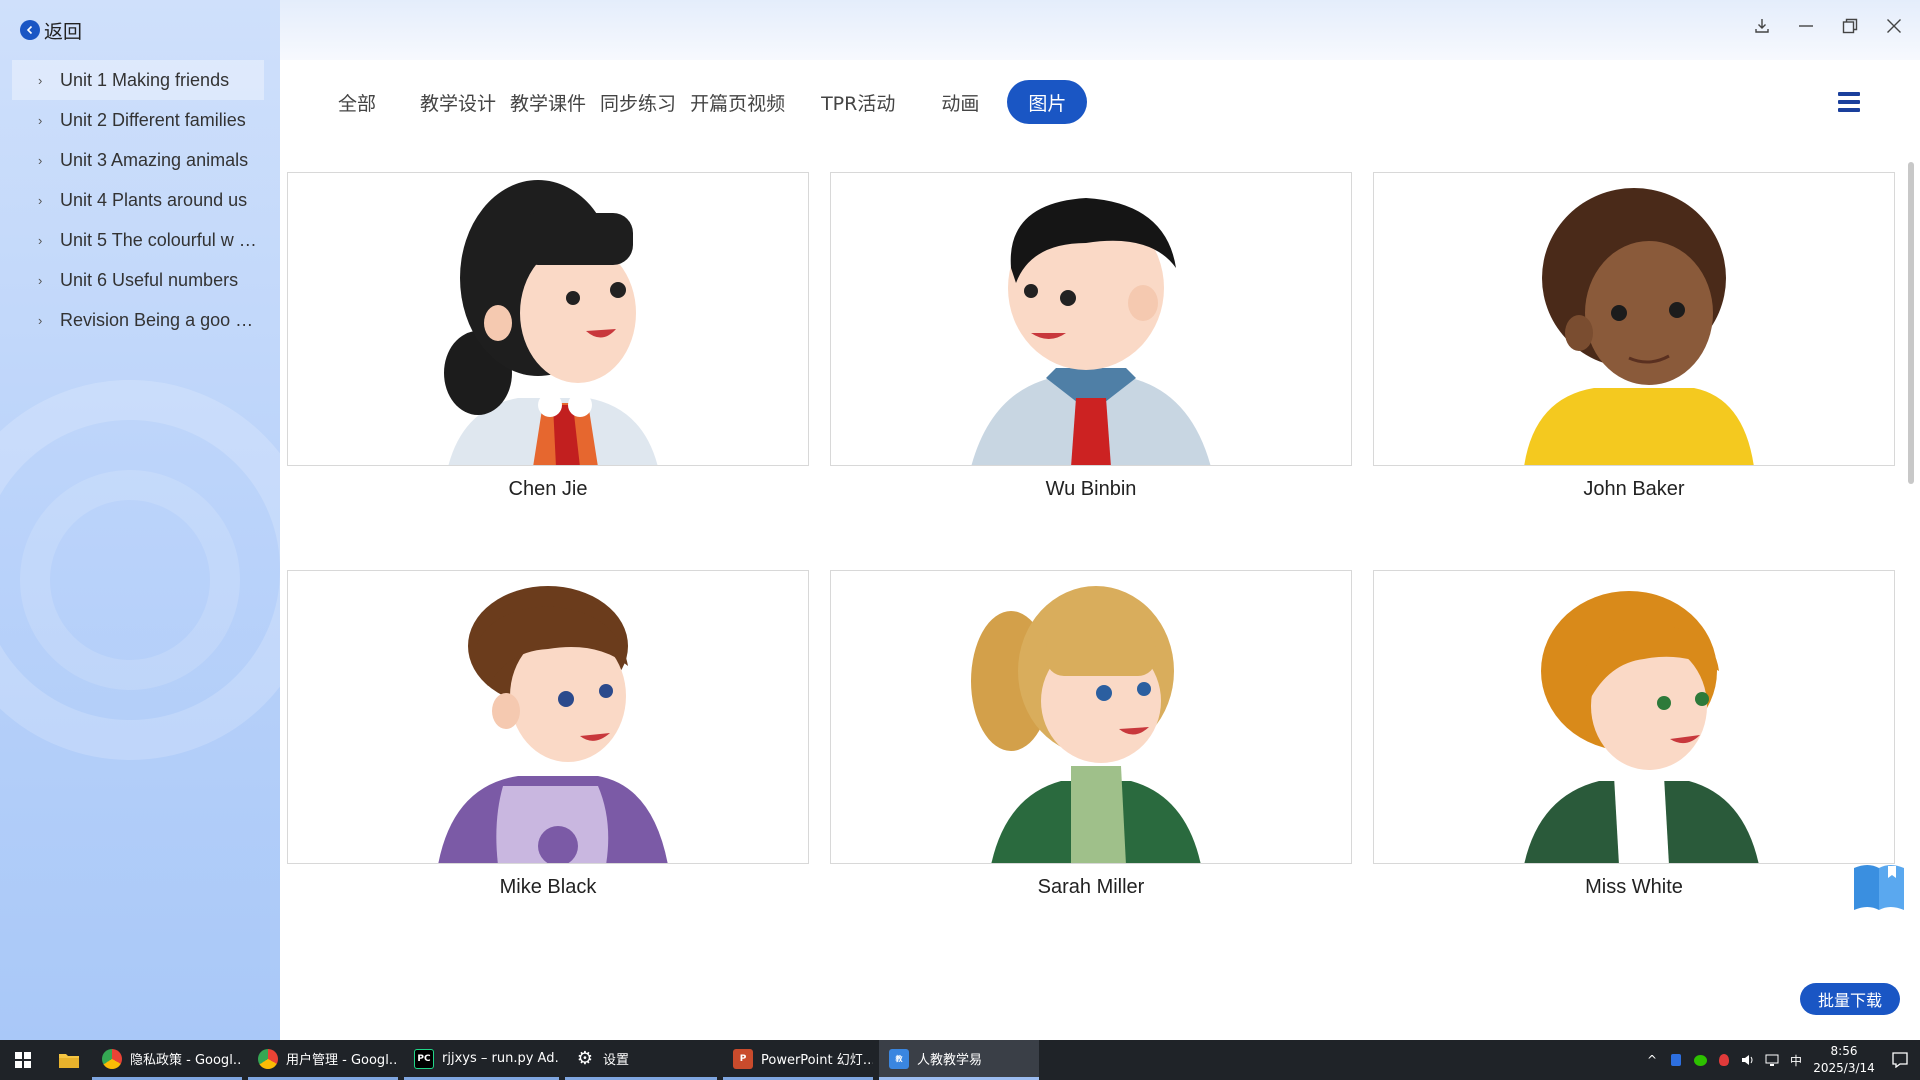  I want to click on task-label: 人教教学易, so click(950, 1060).